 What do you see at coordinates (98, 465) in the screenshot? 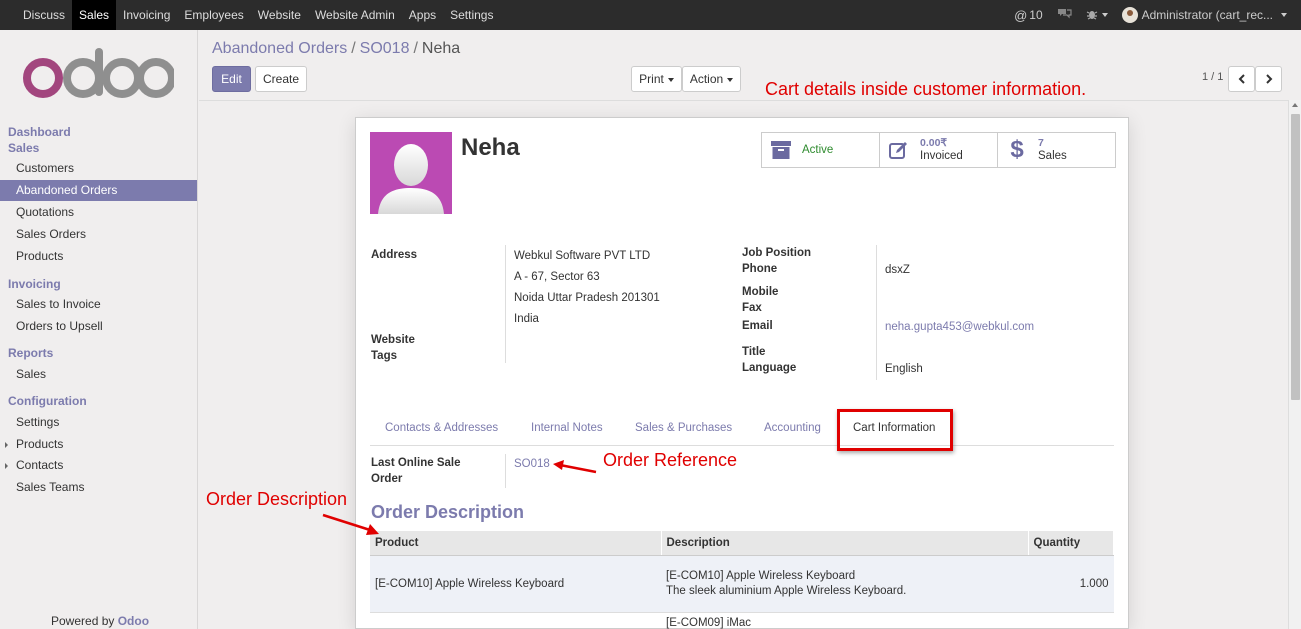
I see `sidebar-item-contacts: Contacts` at bounding box center [98, 465].